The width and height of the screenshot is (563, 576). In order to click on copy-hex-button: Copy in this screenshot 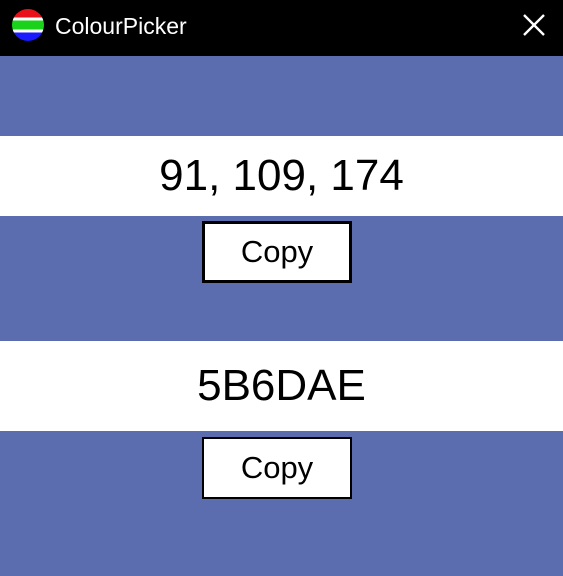, I will do `click(277, 468)`.